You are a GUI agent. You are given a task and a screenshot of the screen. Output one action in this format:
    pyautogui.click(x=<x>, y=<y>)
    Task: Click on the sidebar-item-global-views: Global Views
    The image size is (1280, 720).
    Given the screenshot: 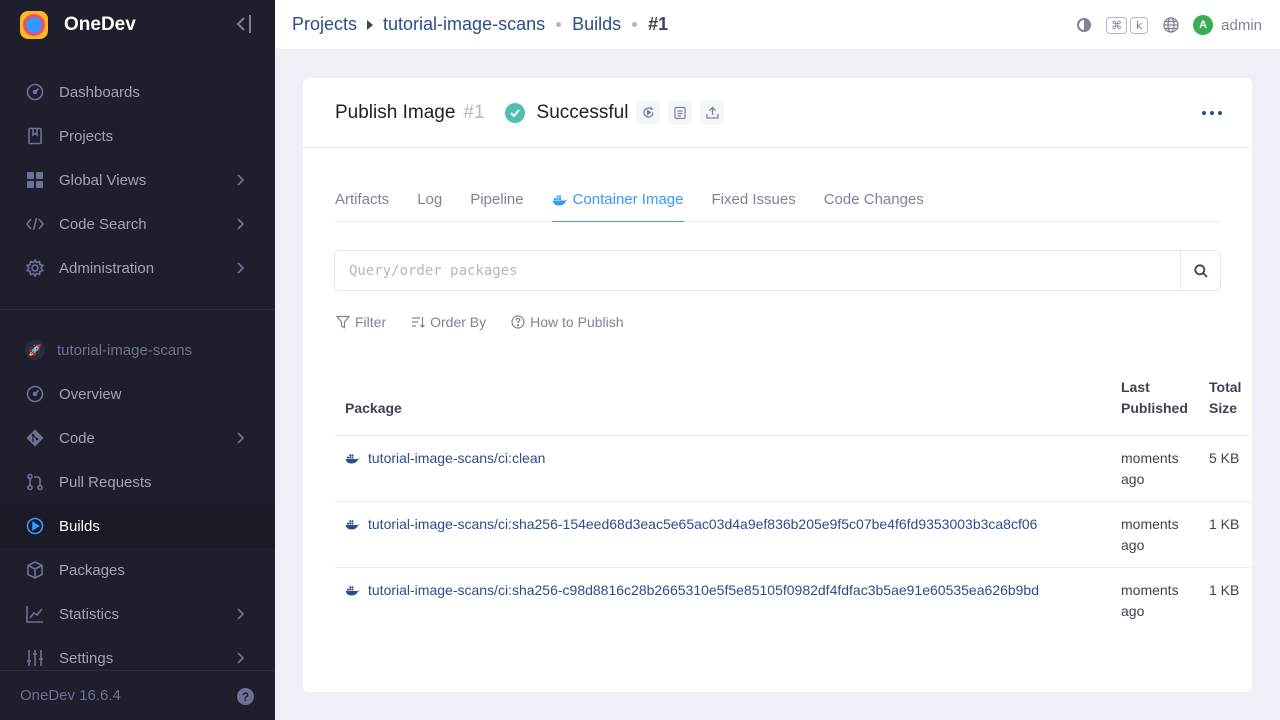 What is the action you would take?
    pyautogui.click(x=137, y=180)
    